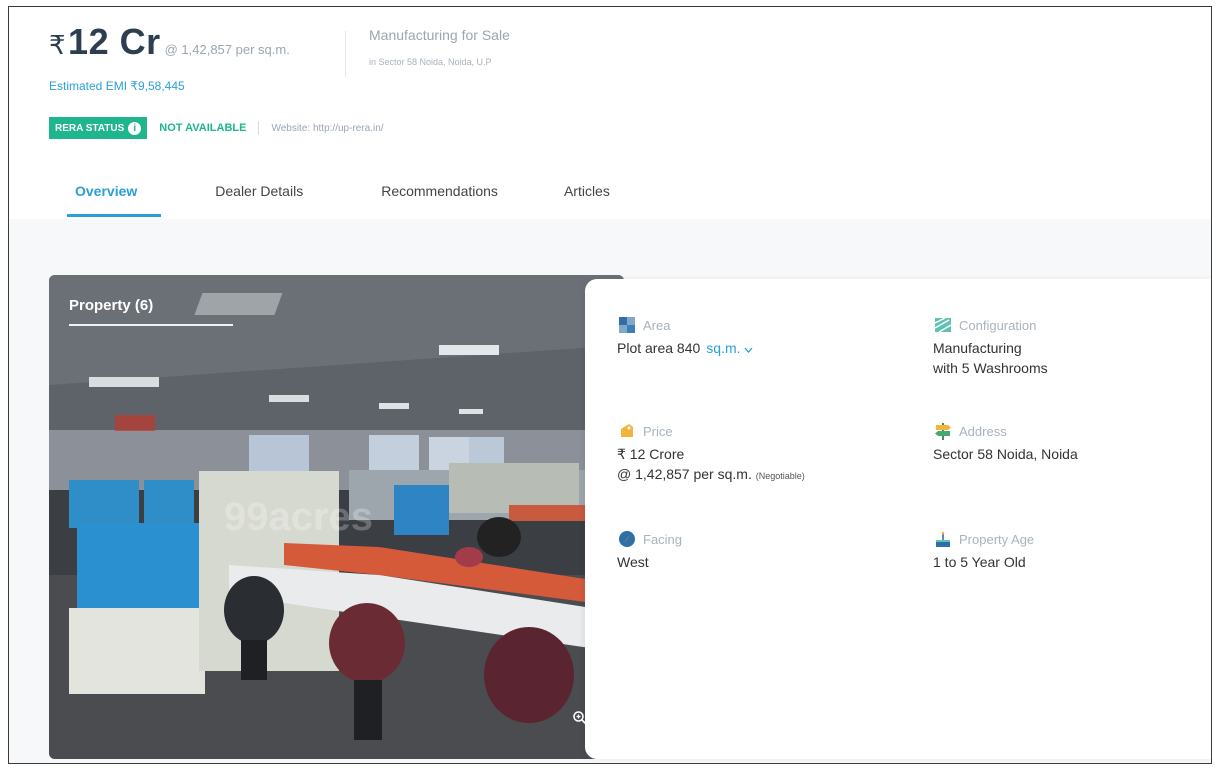 The image size is (1219, 771). Describe the element at coordinates (259, 128) in the screenshot. I see `rera-divider` at that location.